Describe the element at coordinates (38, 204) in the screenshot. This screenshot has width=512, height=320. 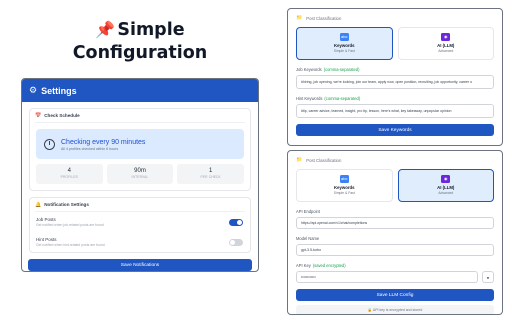
I see `bell-icon: 🔔` at that location.